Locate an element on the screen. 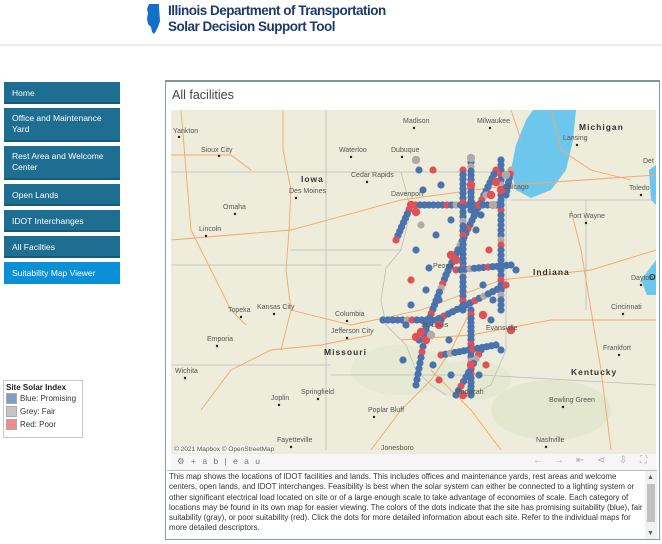 The height and width of the screenshot is (544, 662). city-label: Peoria is located at coordinates (443, 266).